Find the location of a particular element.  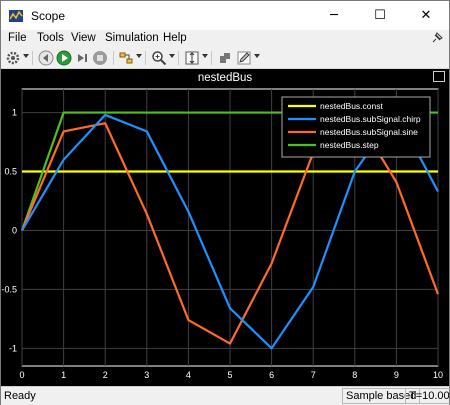

legend-entry: nestedBus.subSignal.sine is located at coordinates (369, 132).